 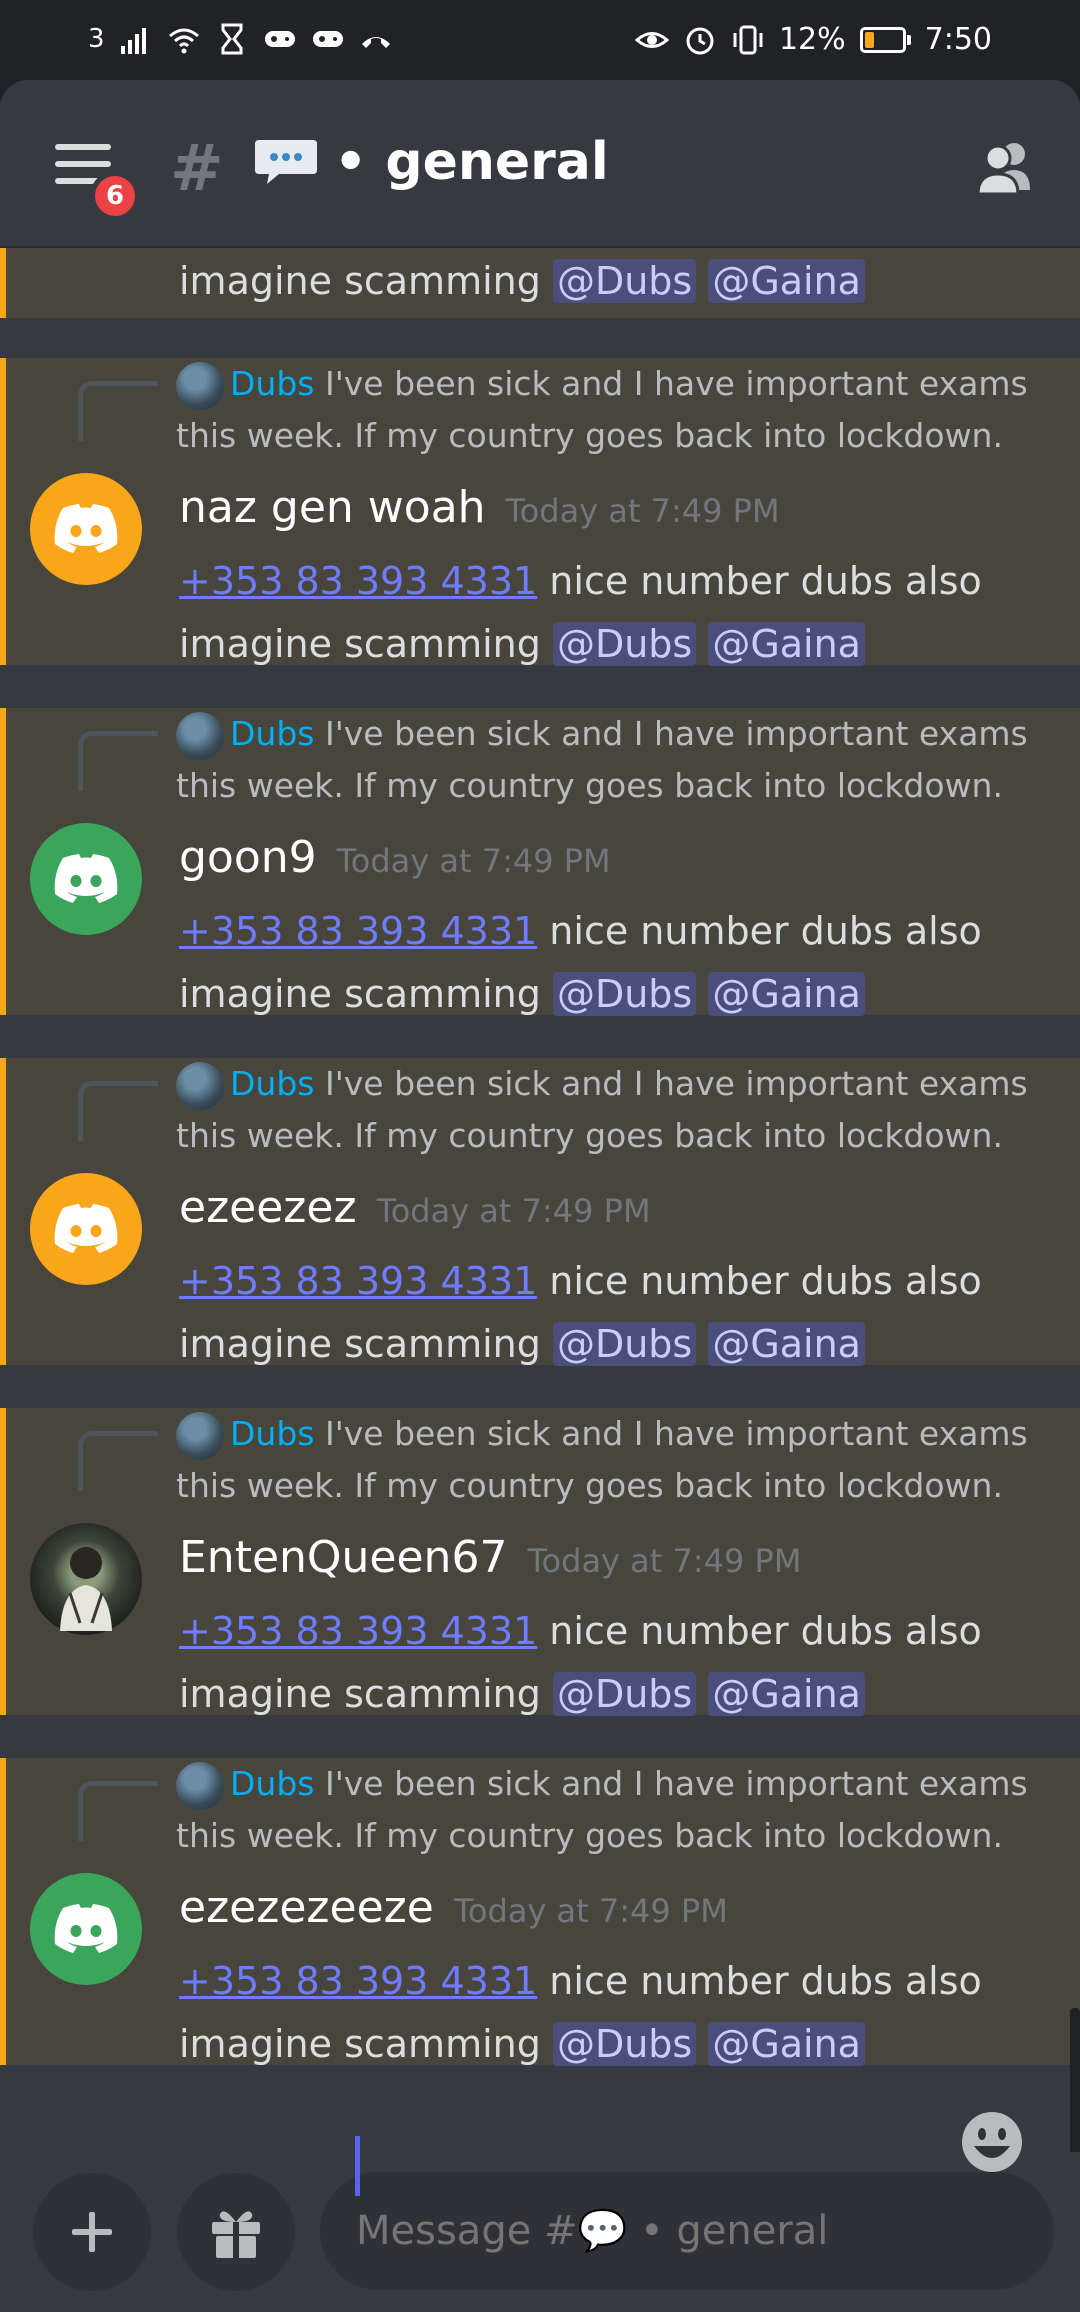 What do you see at coordinates (96, 39) in the screenshot?
I see `carrier-label: 3` at bounding box center [96, 39].